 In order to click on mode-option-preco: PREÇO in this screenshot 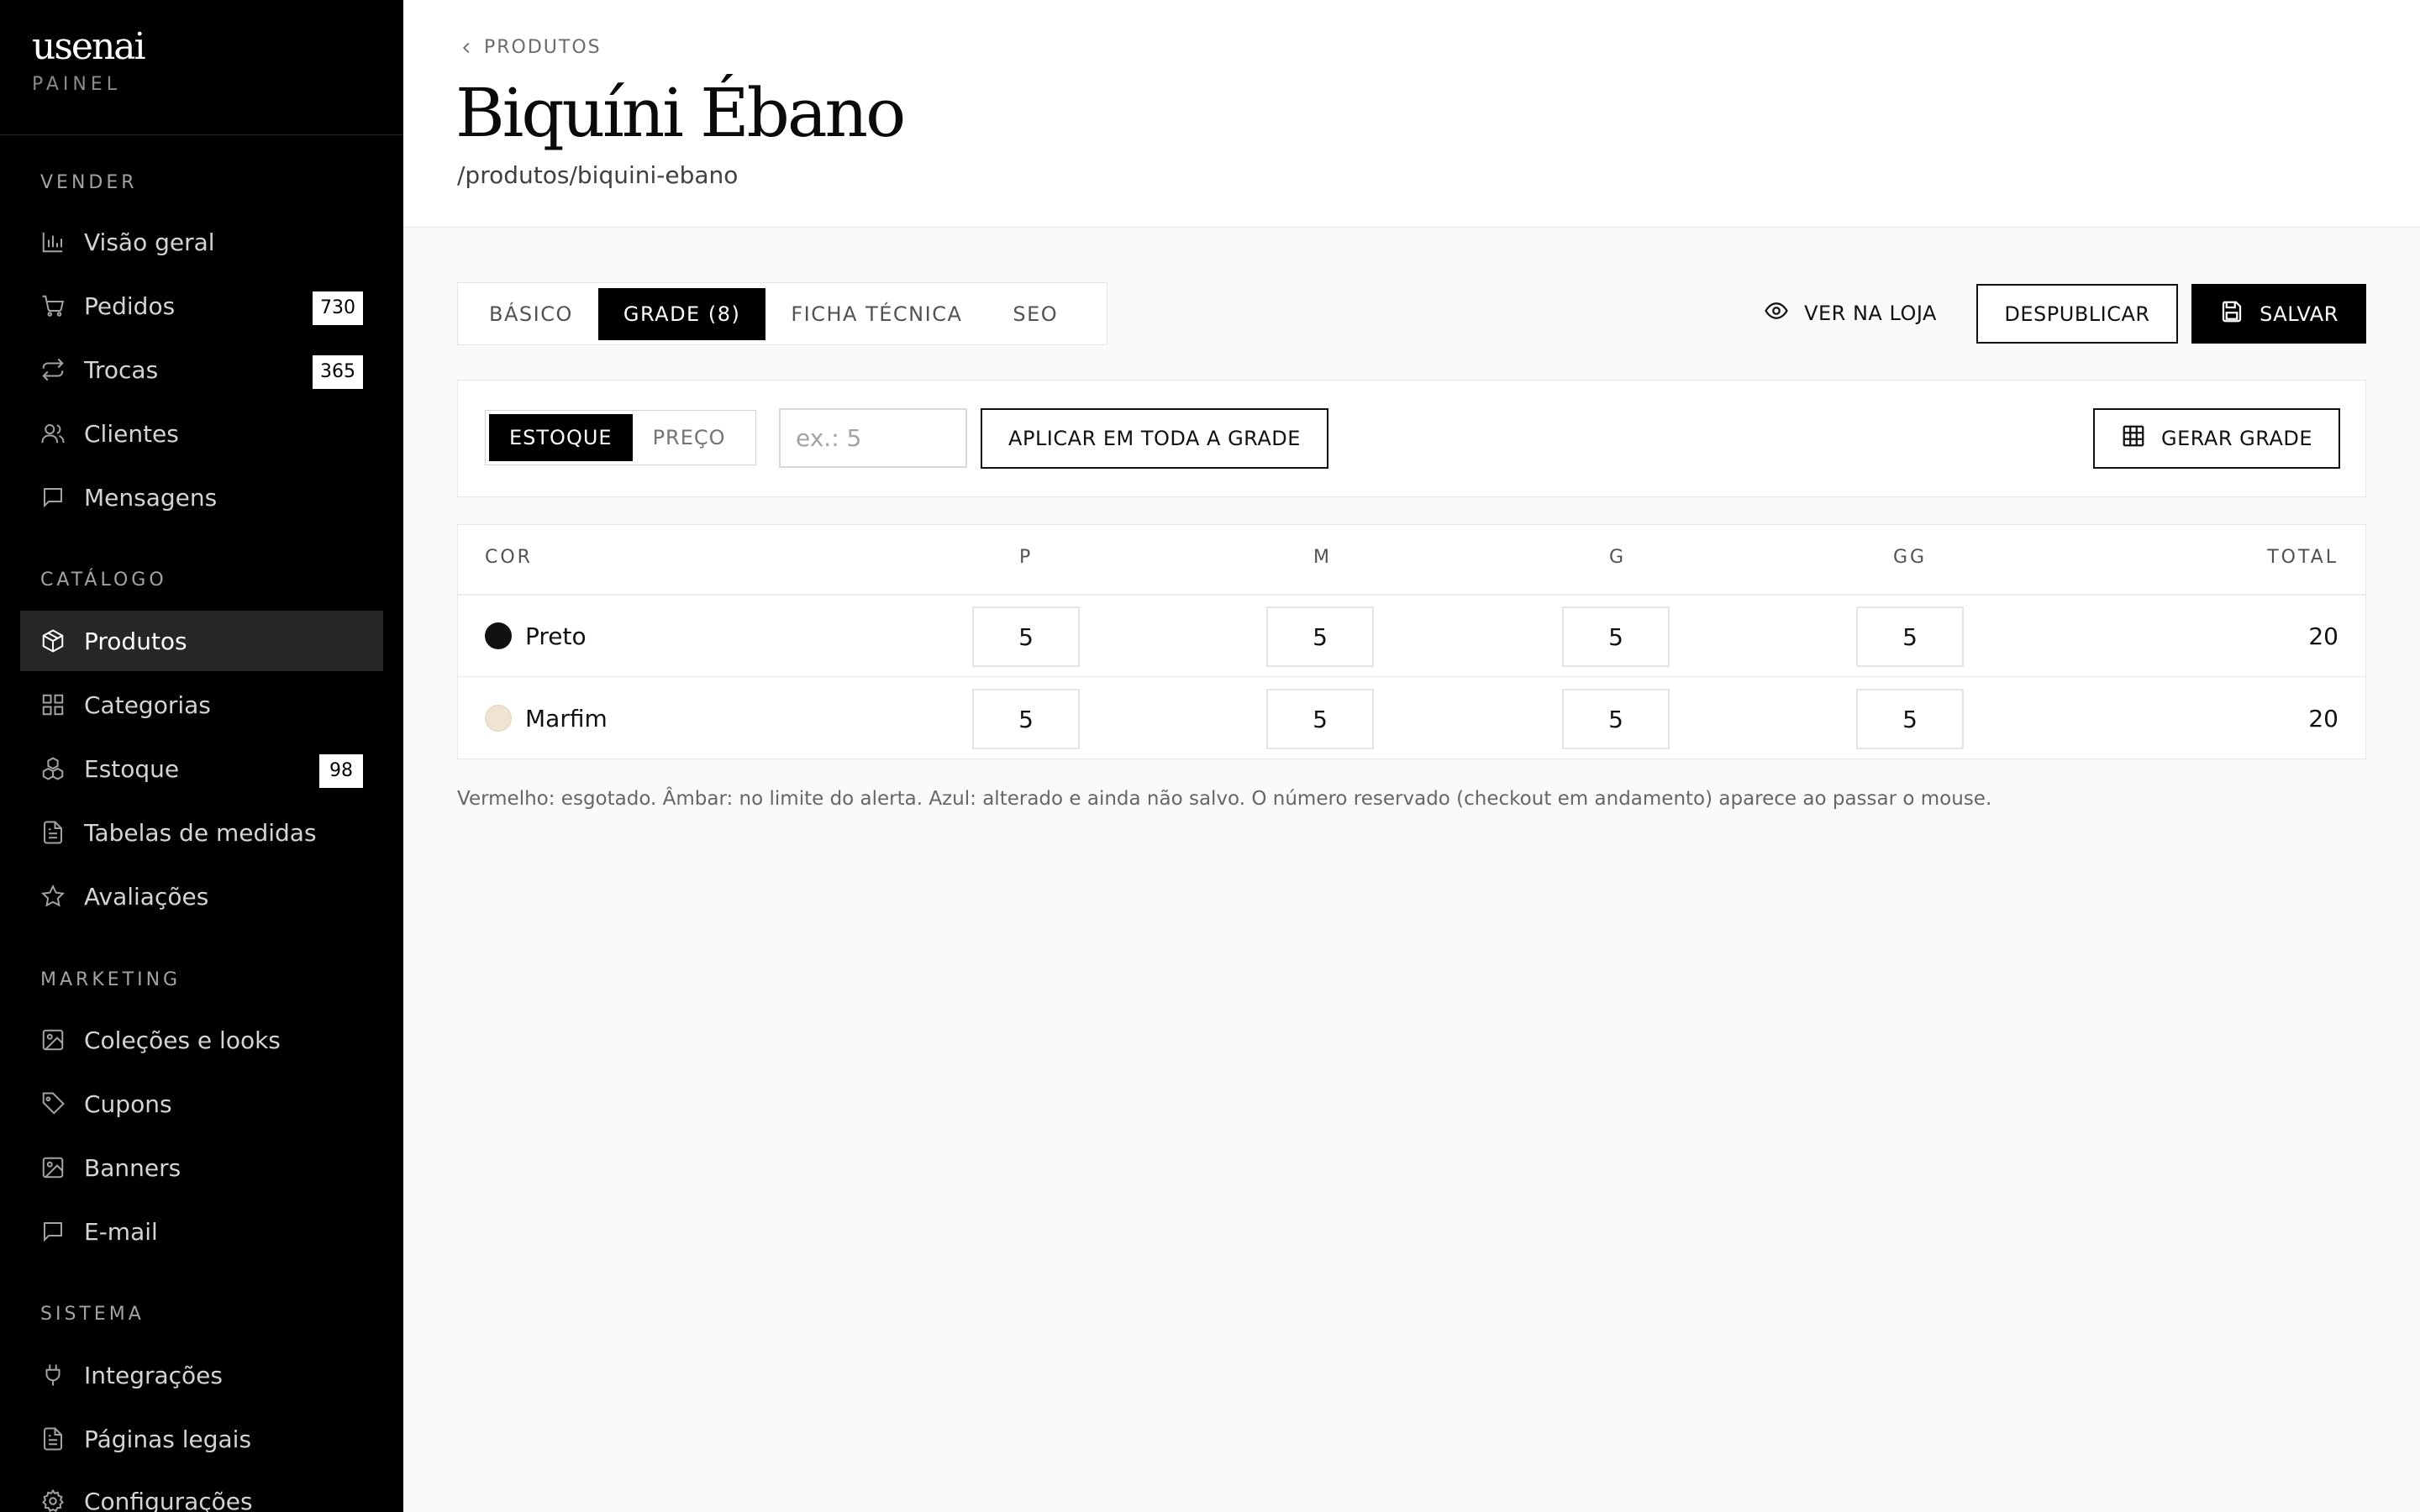, I will do `click(689, 437)`.